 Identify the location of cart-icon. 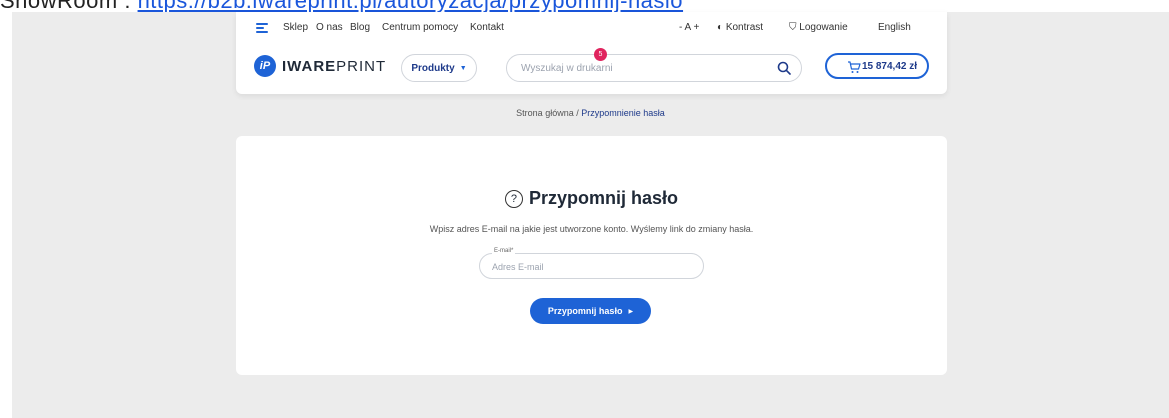
(854, 67).